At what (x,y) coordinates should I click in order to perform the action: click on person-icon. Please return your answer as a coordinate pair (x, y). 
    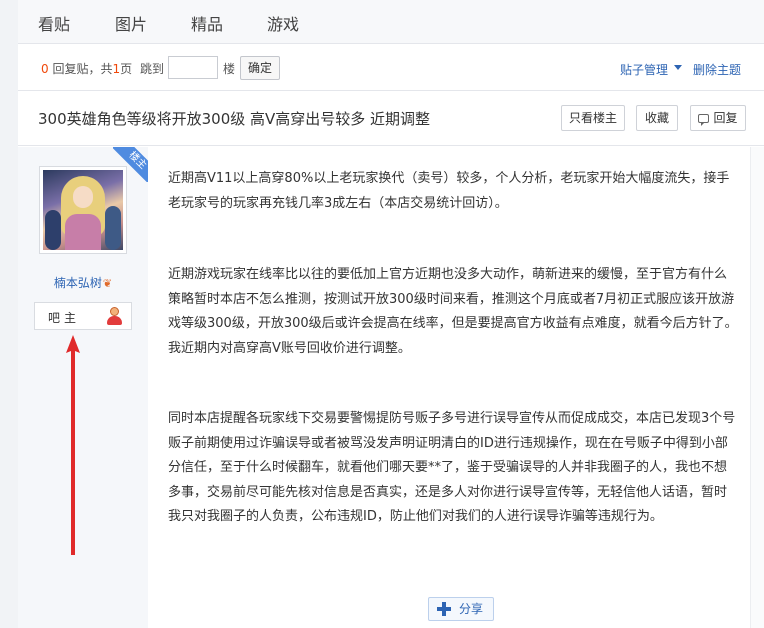
    Looking at the image, I should click on (114, 316).